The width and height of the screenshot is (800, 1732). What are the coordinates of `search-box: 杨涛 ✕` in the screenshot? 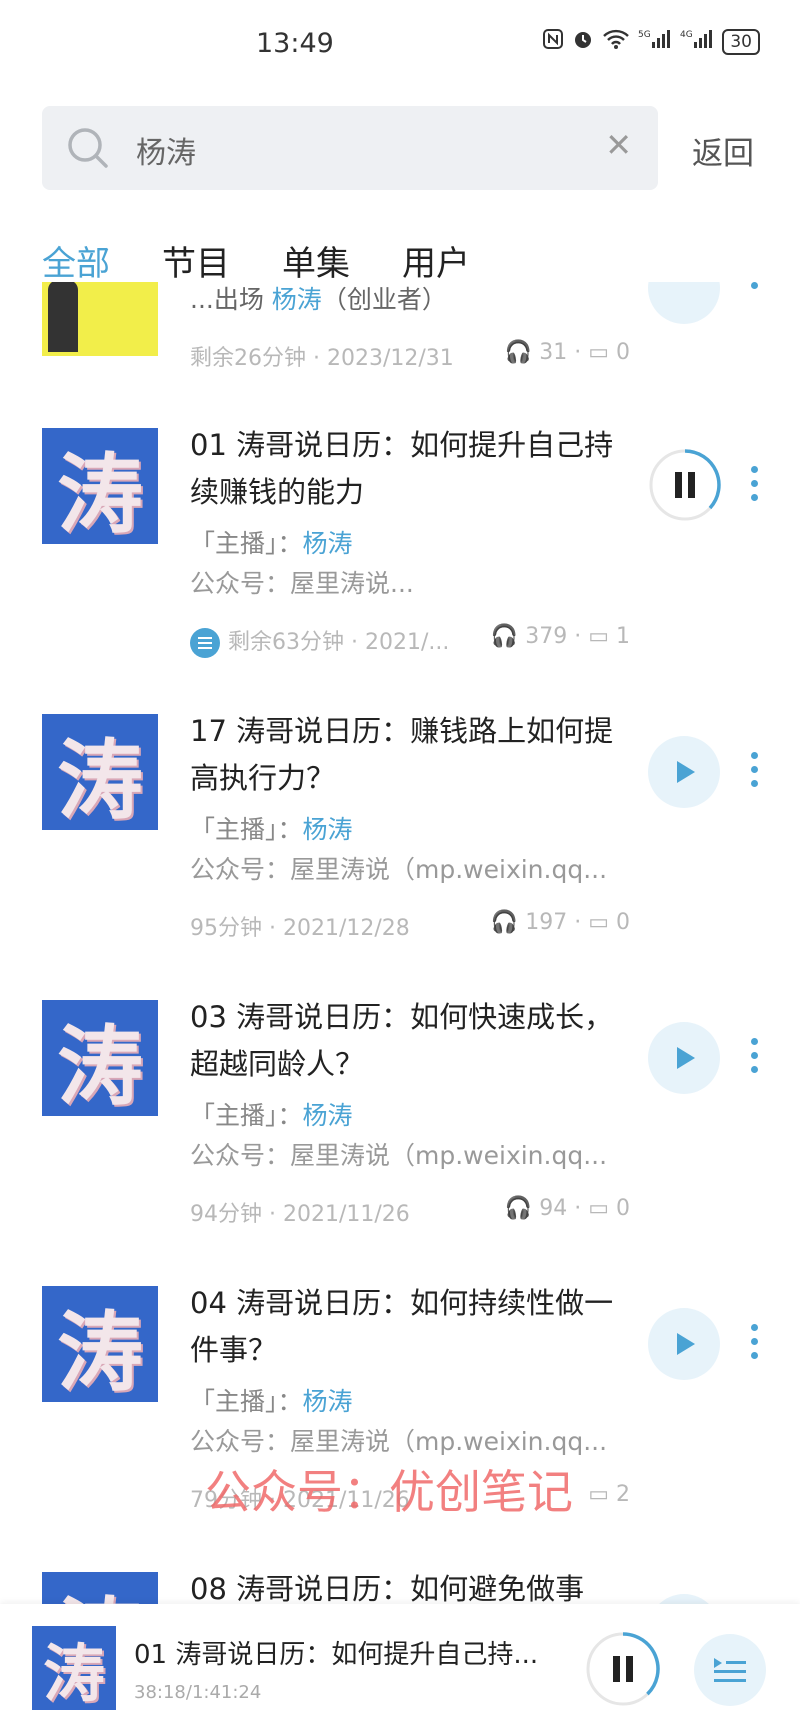 It's located at (350, 148).